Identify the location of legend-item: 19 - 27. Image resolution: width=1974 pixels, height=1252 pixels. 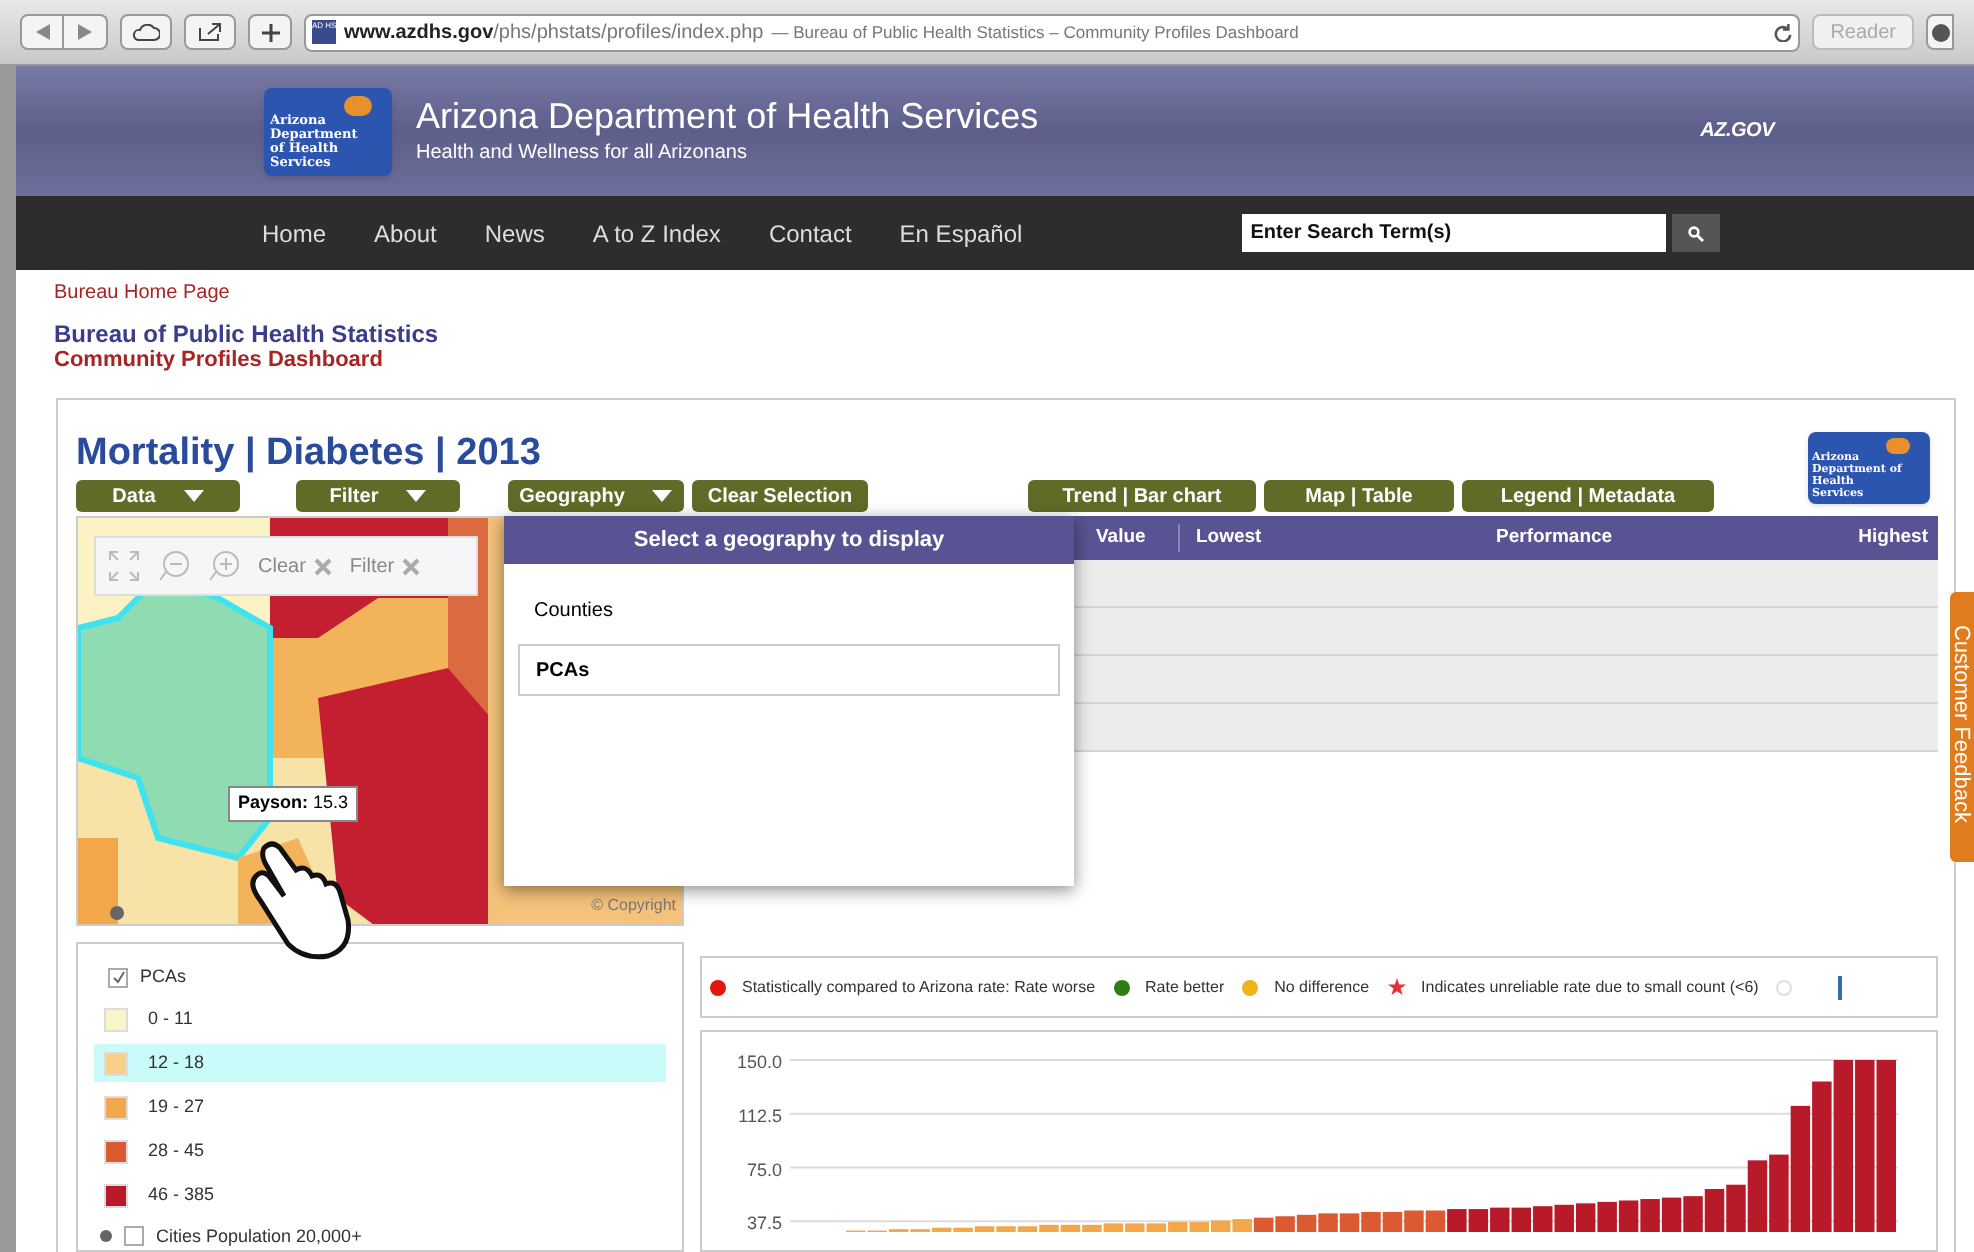
(380, 1107).